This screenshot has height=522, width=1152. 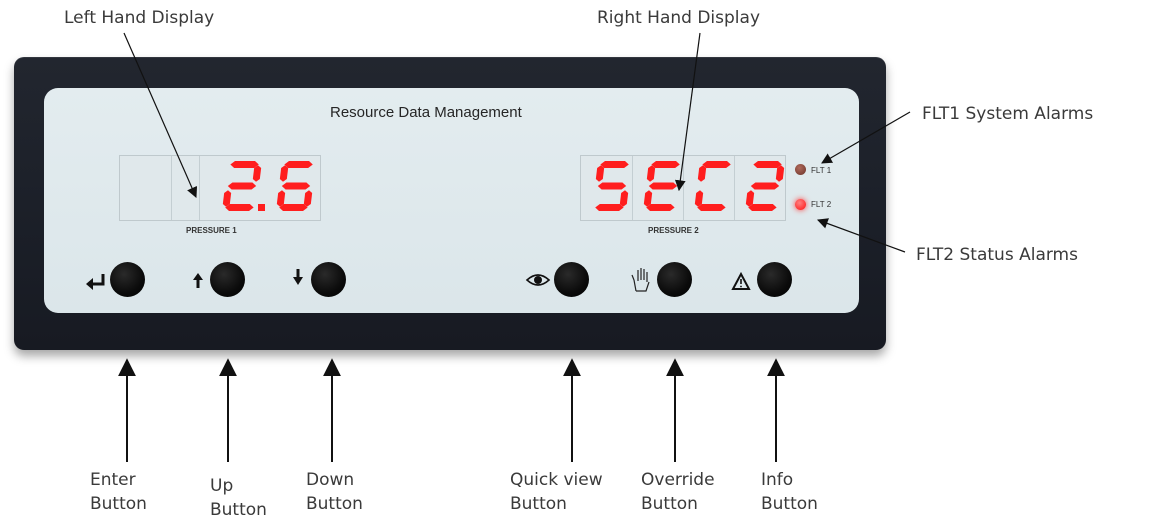 What do you see at coordinates (198, 280) in the screenshot?
I see `up-arrow-icon` at bounding box center [198, 280].